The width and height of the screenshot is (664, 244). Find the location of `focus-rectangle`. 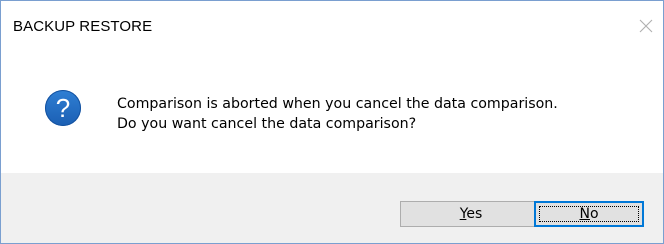

focus-rectangle is located at coordinates (589, 214).